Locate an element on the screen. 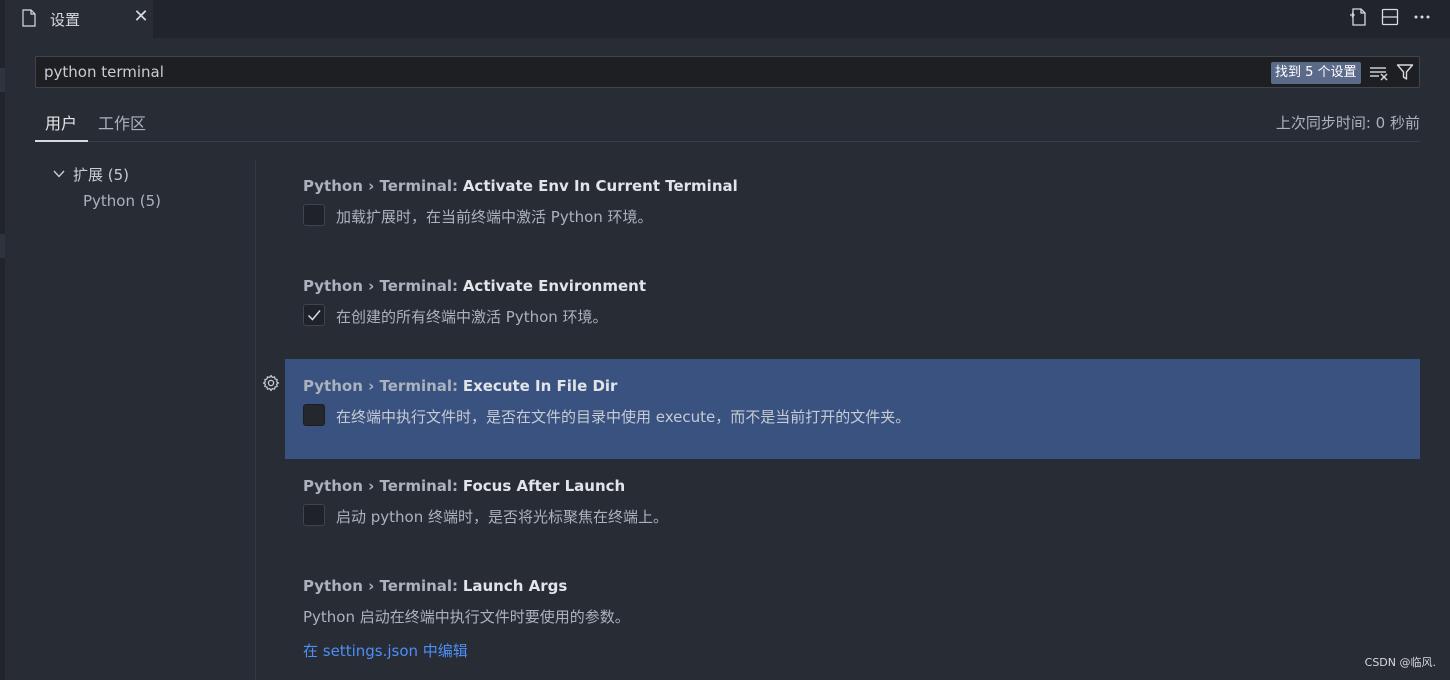 The image size is (1450, 680). toc-item-extensions: 扩展 (5) is located at coordinates (101, 174).